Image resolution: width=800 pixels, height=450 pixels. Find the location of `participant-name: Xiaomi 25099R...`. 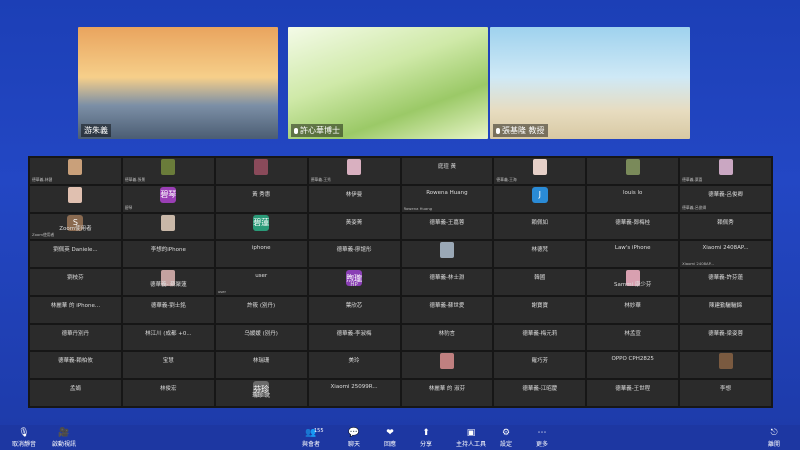

participant-name: Xiaomi 25099R... is located at coordinates (354, 387).